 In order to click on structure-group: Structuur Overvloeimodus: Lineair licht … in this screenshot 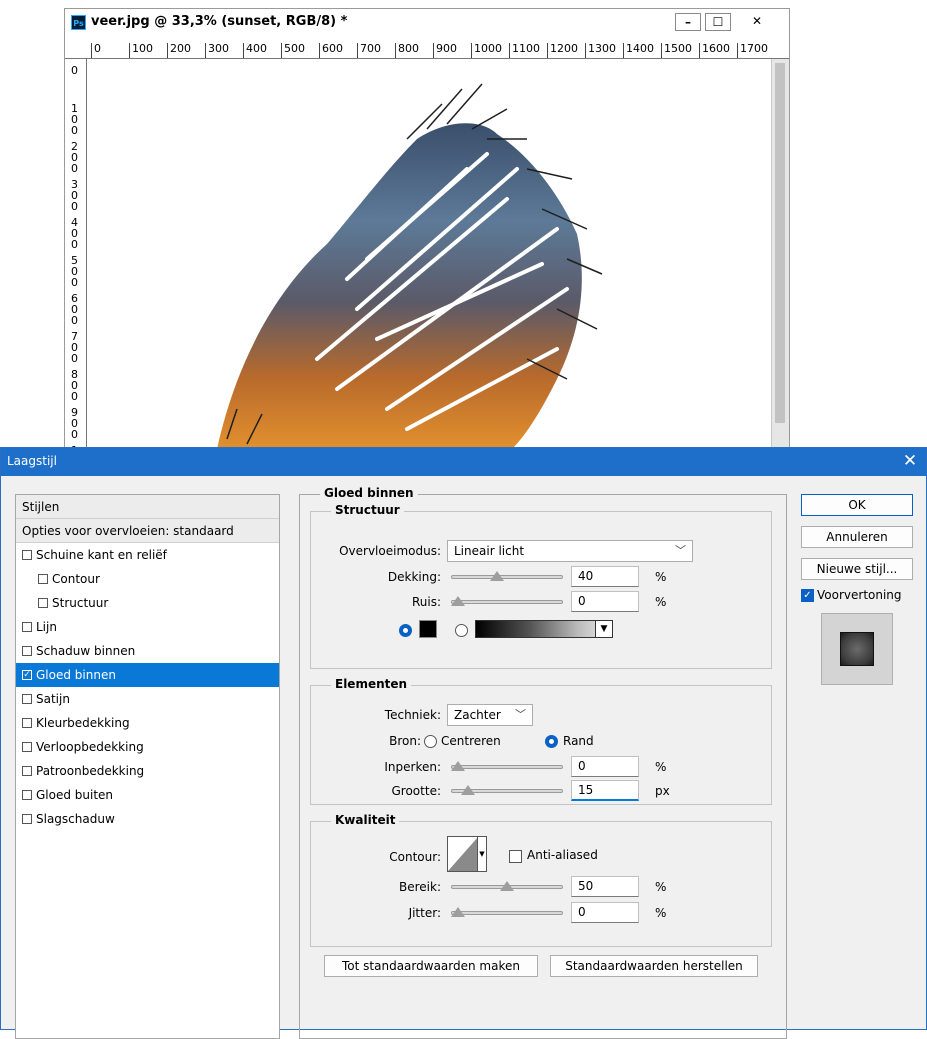, I will do `click(541, 586)`.